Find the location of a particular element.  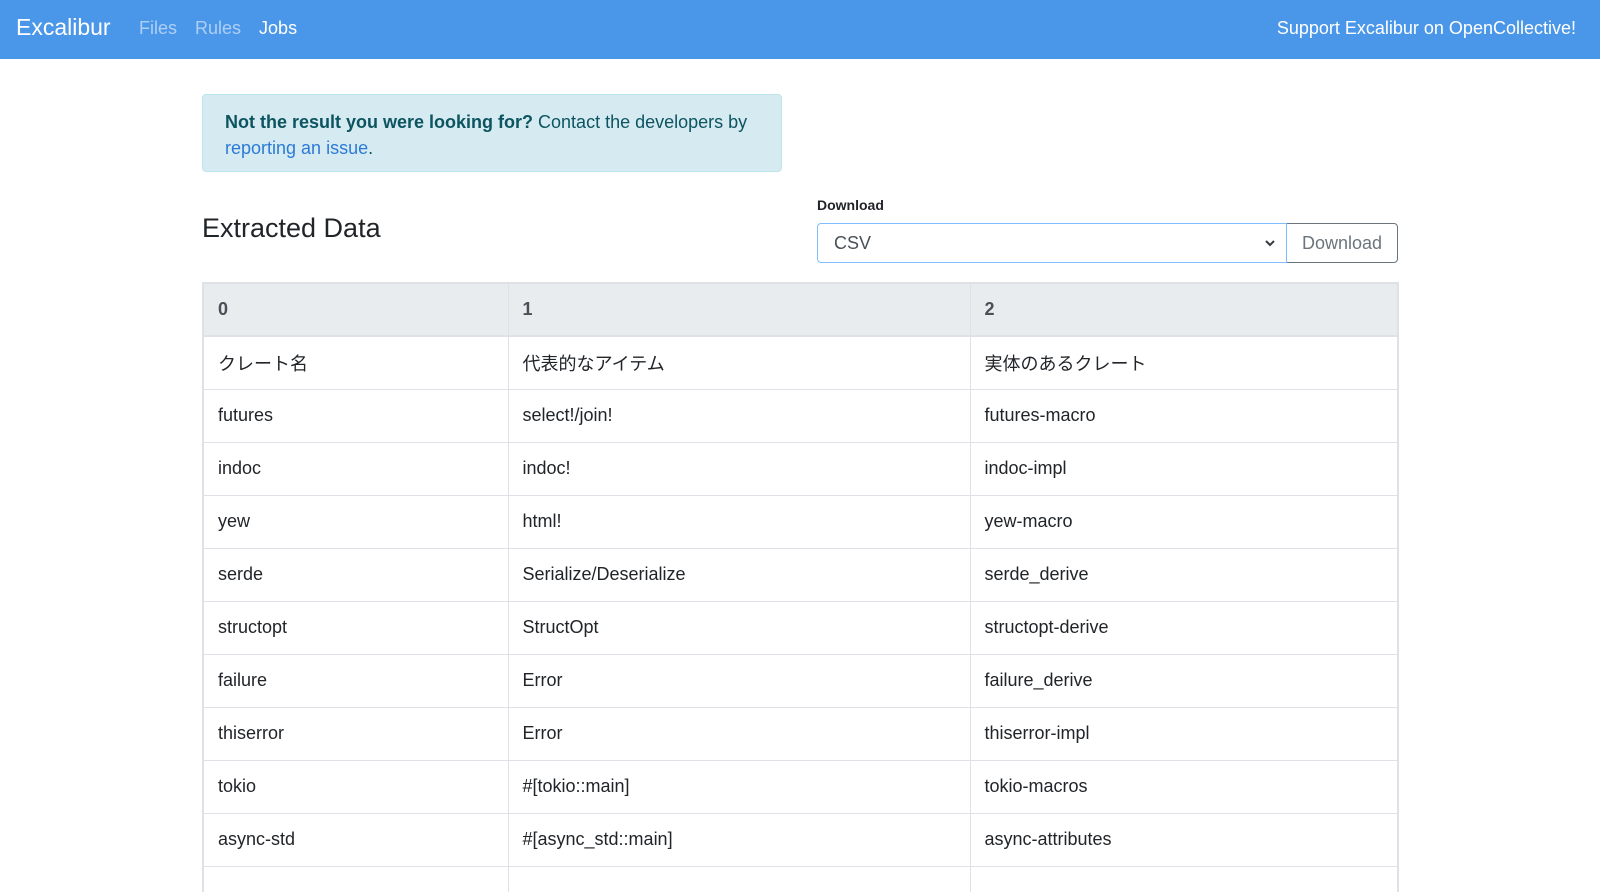

table-row: structopt StructOpt structopt-derive is located at coordinates (800, 628).